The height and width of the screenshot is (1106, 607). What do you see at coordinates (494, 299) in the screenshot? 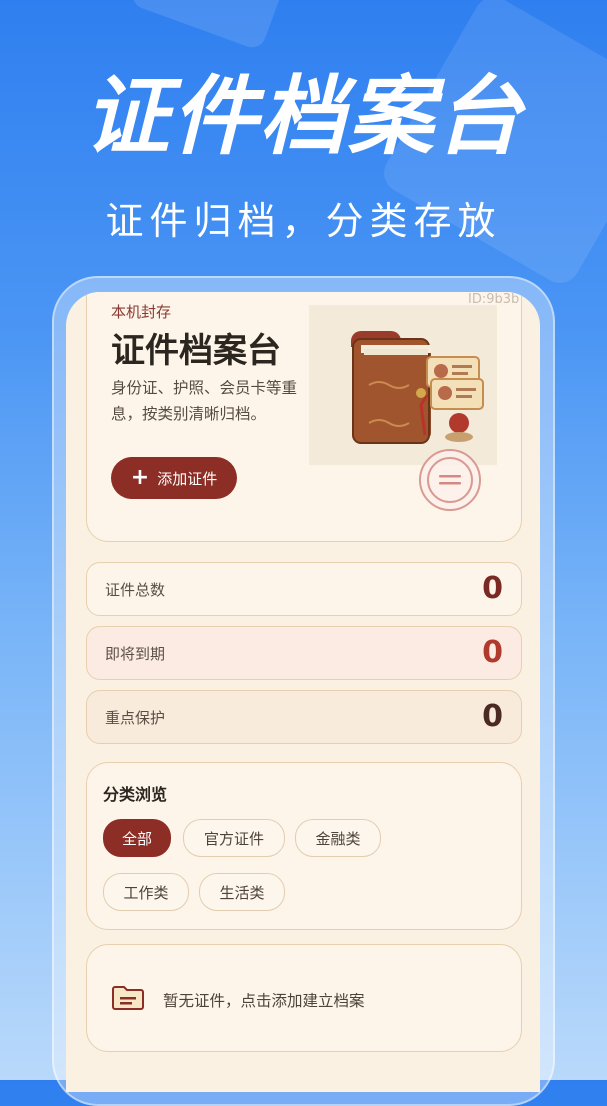
I see `id-label: ID:9b3b` at bounding box center [494, 299].